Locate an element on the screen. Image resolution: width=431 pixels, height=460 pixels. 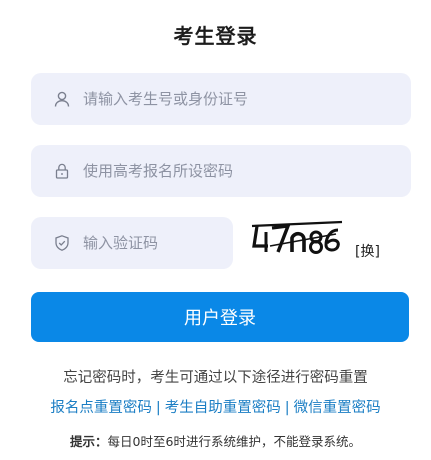
login-button: 用户登录 is located at coordinates (220, 317).